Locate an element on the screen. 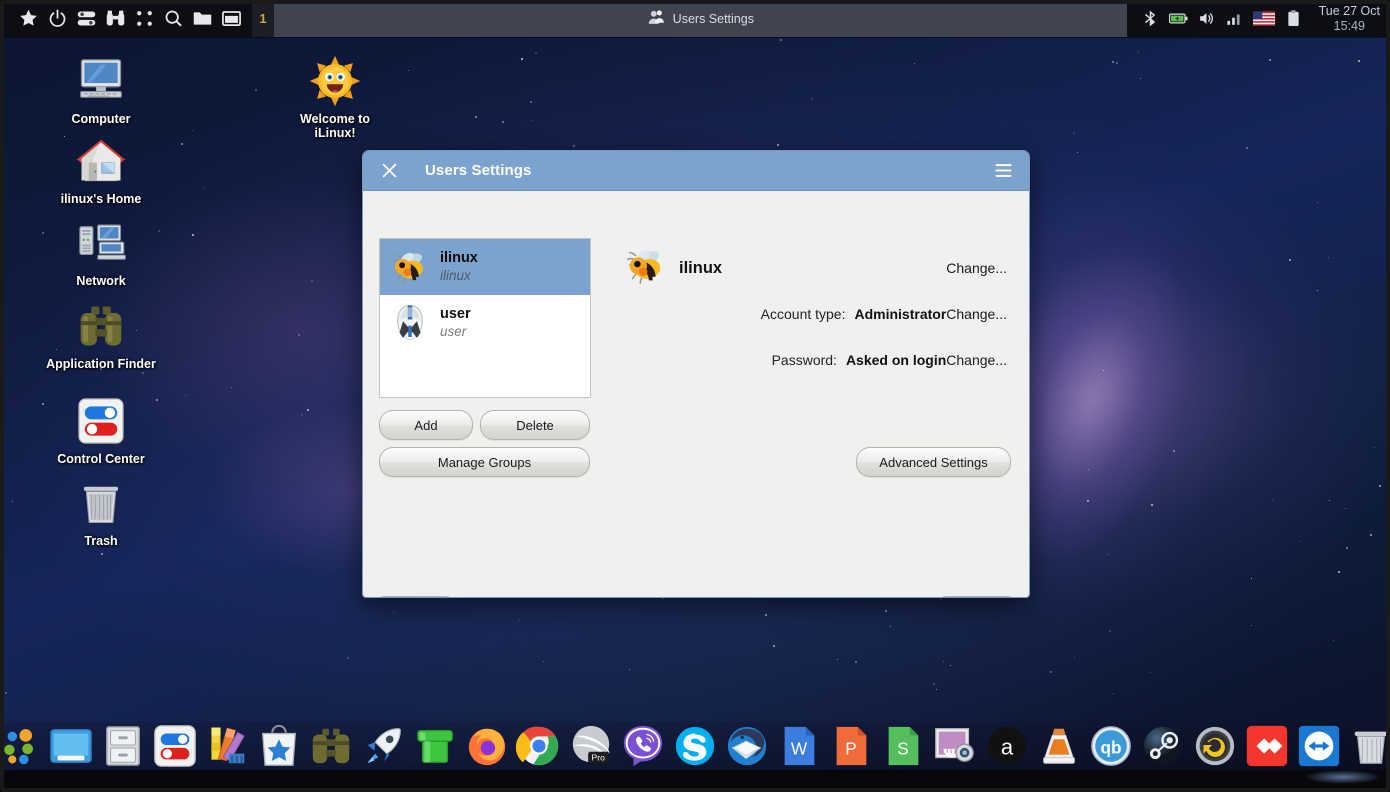  system-tray is located at coordinates (1220, 18).